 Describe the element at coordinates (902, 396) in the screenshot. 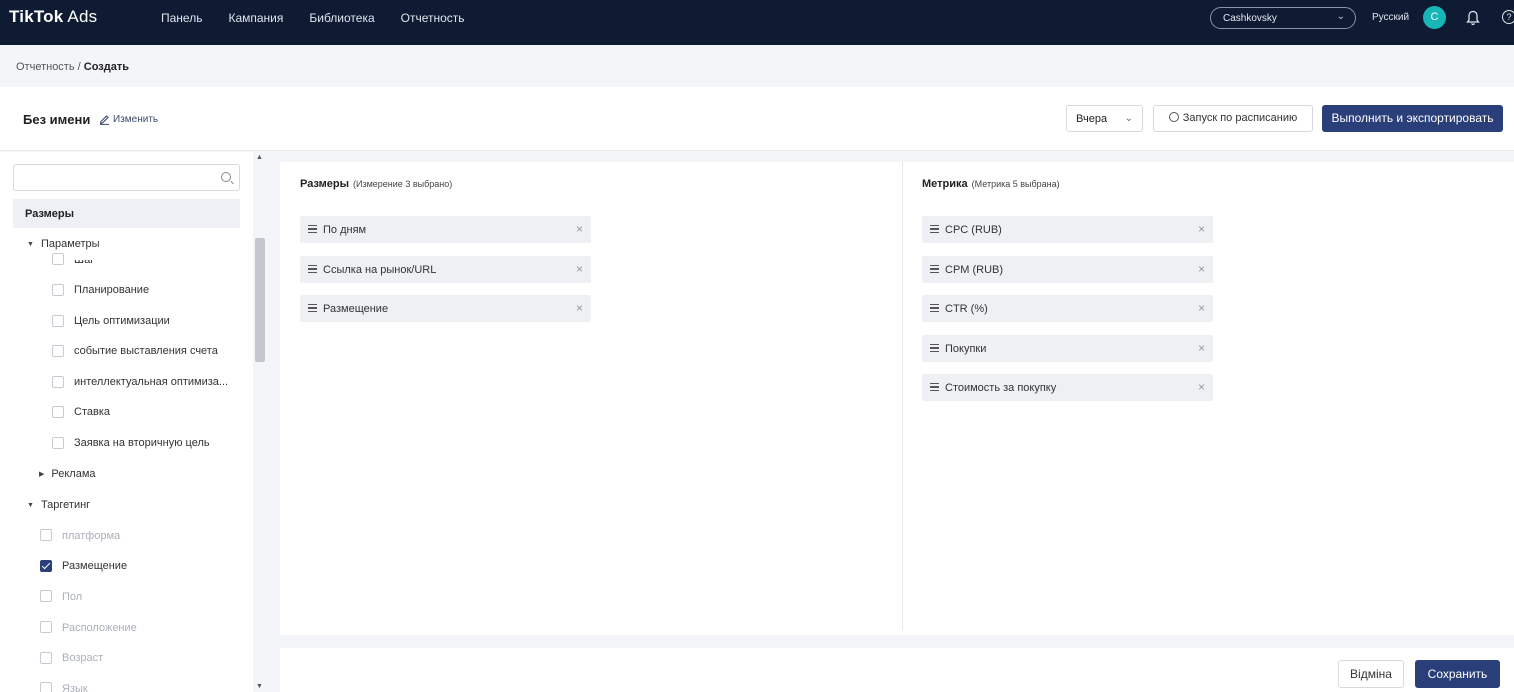

I see `panel-divider` at that location.